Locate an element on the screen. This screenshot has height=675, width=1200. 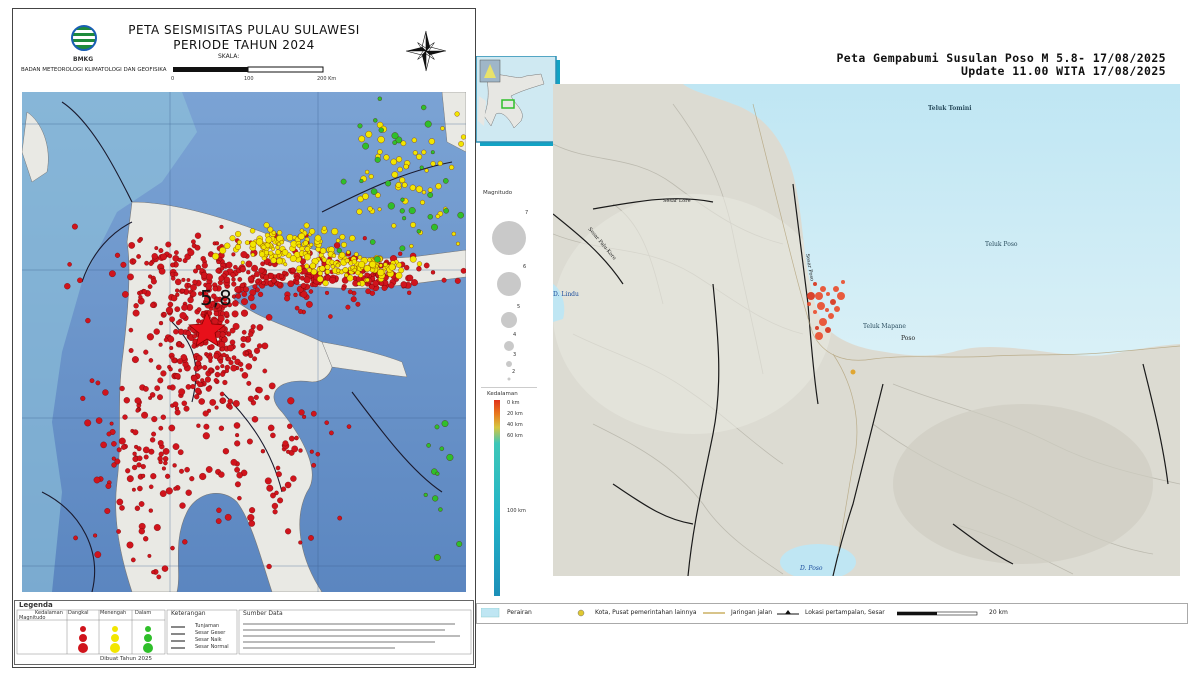
keterangan-title: Keterangan is located at coordinates (188, 613).